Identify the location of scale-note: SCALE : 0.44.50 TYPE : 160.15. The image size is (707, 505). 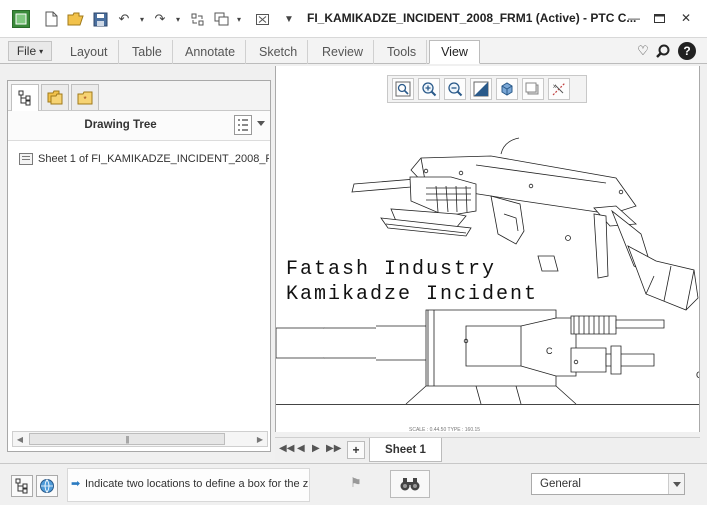
(445, 430).